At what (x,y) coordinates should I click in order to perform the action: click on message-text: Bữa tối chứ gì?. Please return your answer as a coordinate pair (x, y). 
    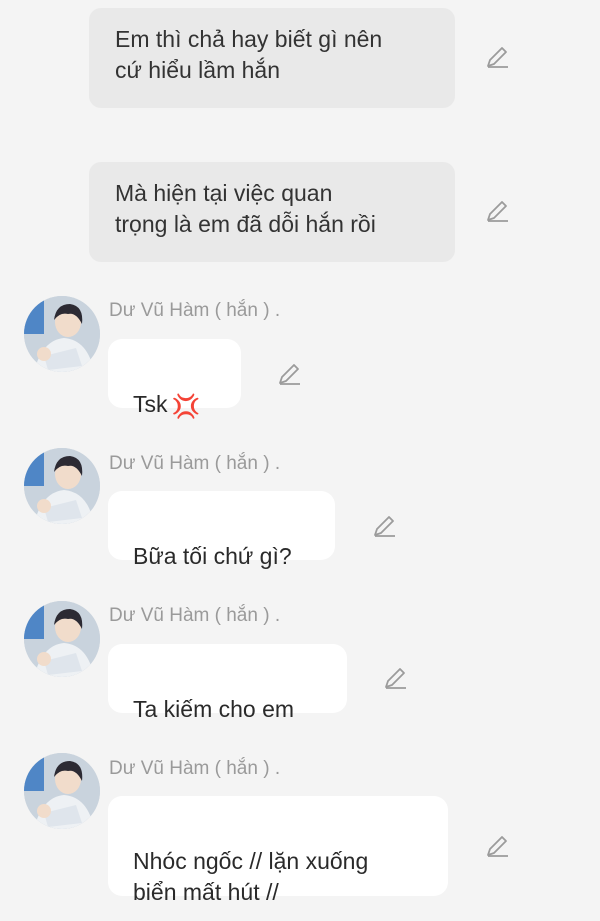
    Looking at the image, I should click on (212, 556).